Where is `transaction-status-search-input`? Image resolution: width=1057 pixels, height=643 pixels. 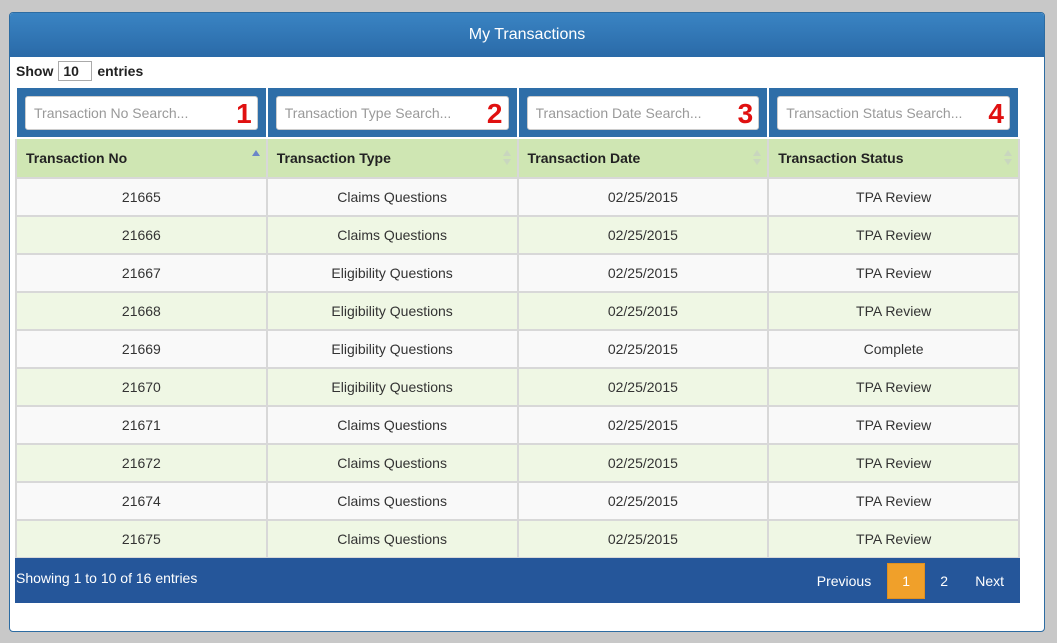 transaction-status-search-input is located at coordinates (893, 112).